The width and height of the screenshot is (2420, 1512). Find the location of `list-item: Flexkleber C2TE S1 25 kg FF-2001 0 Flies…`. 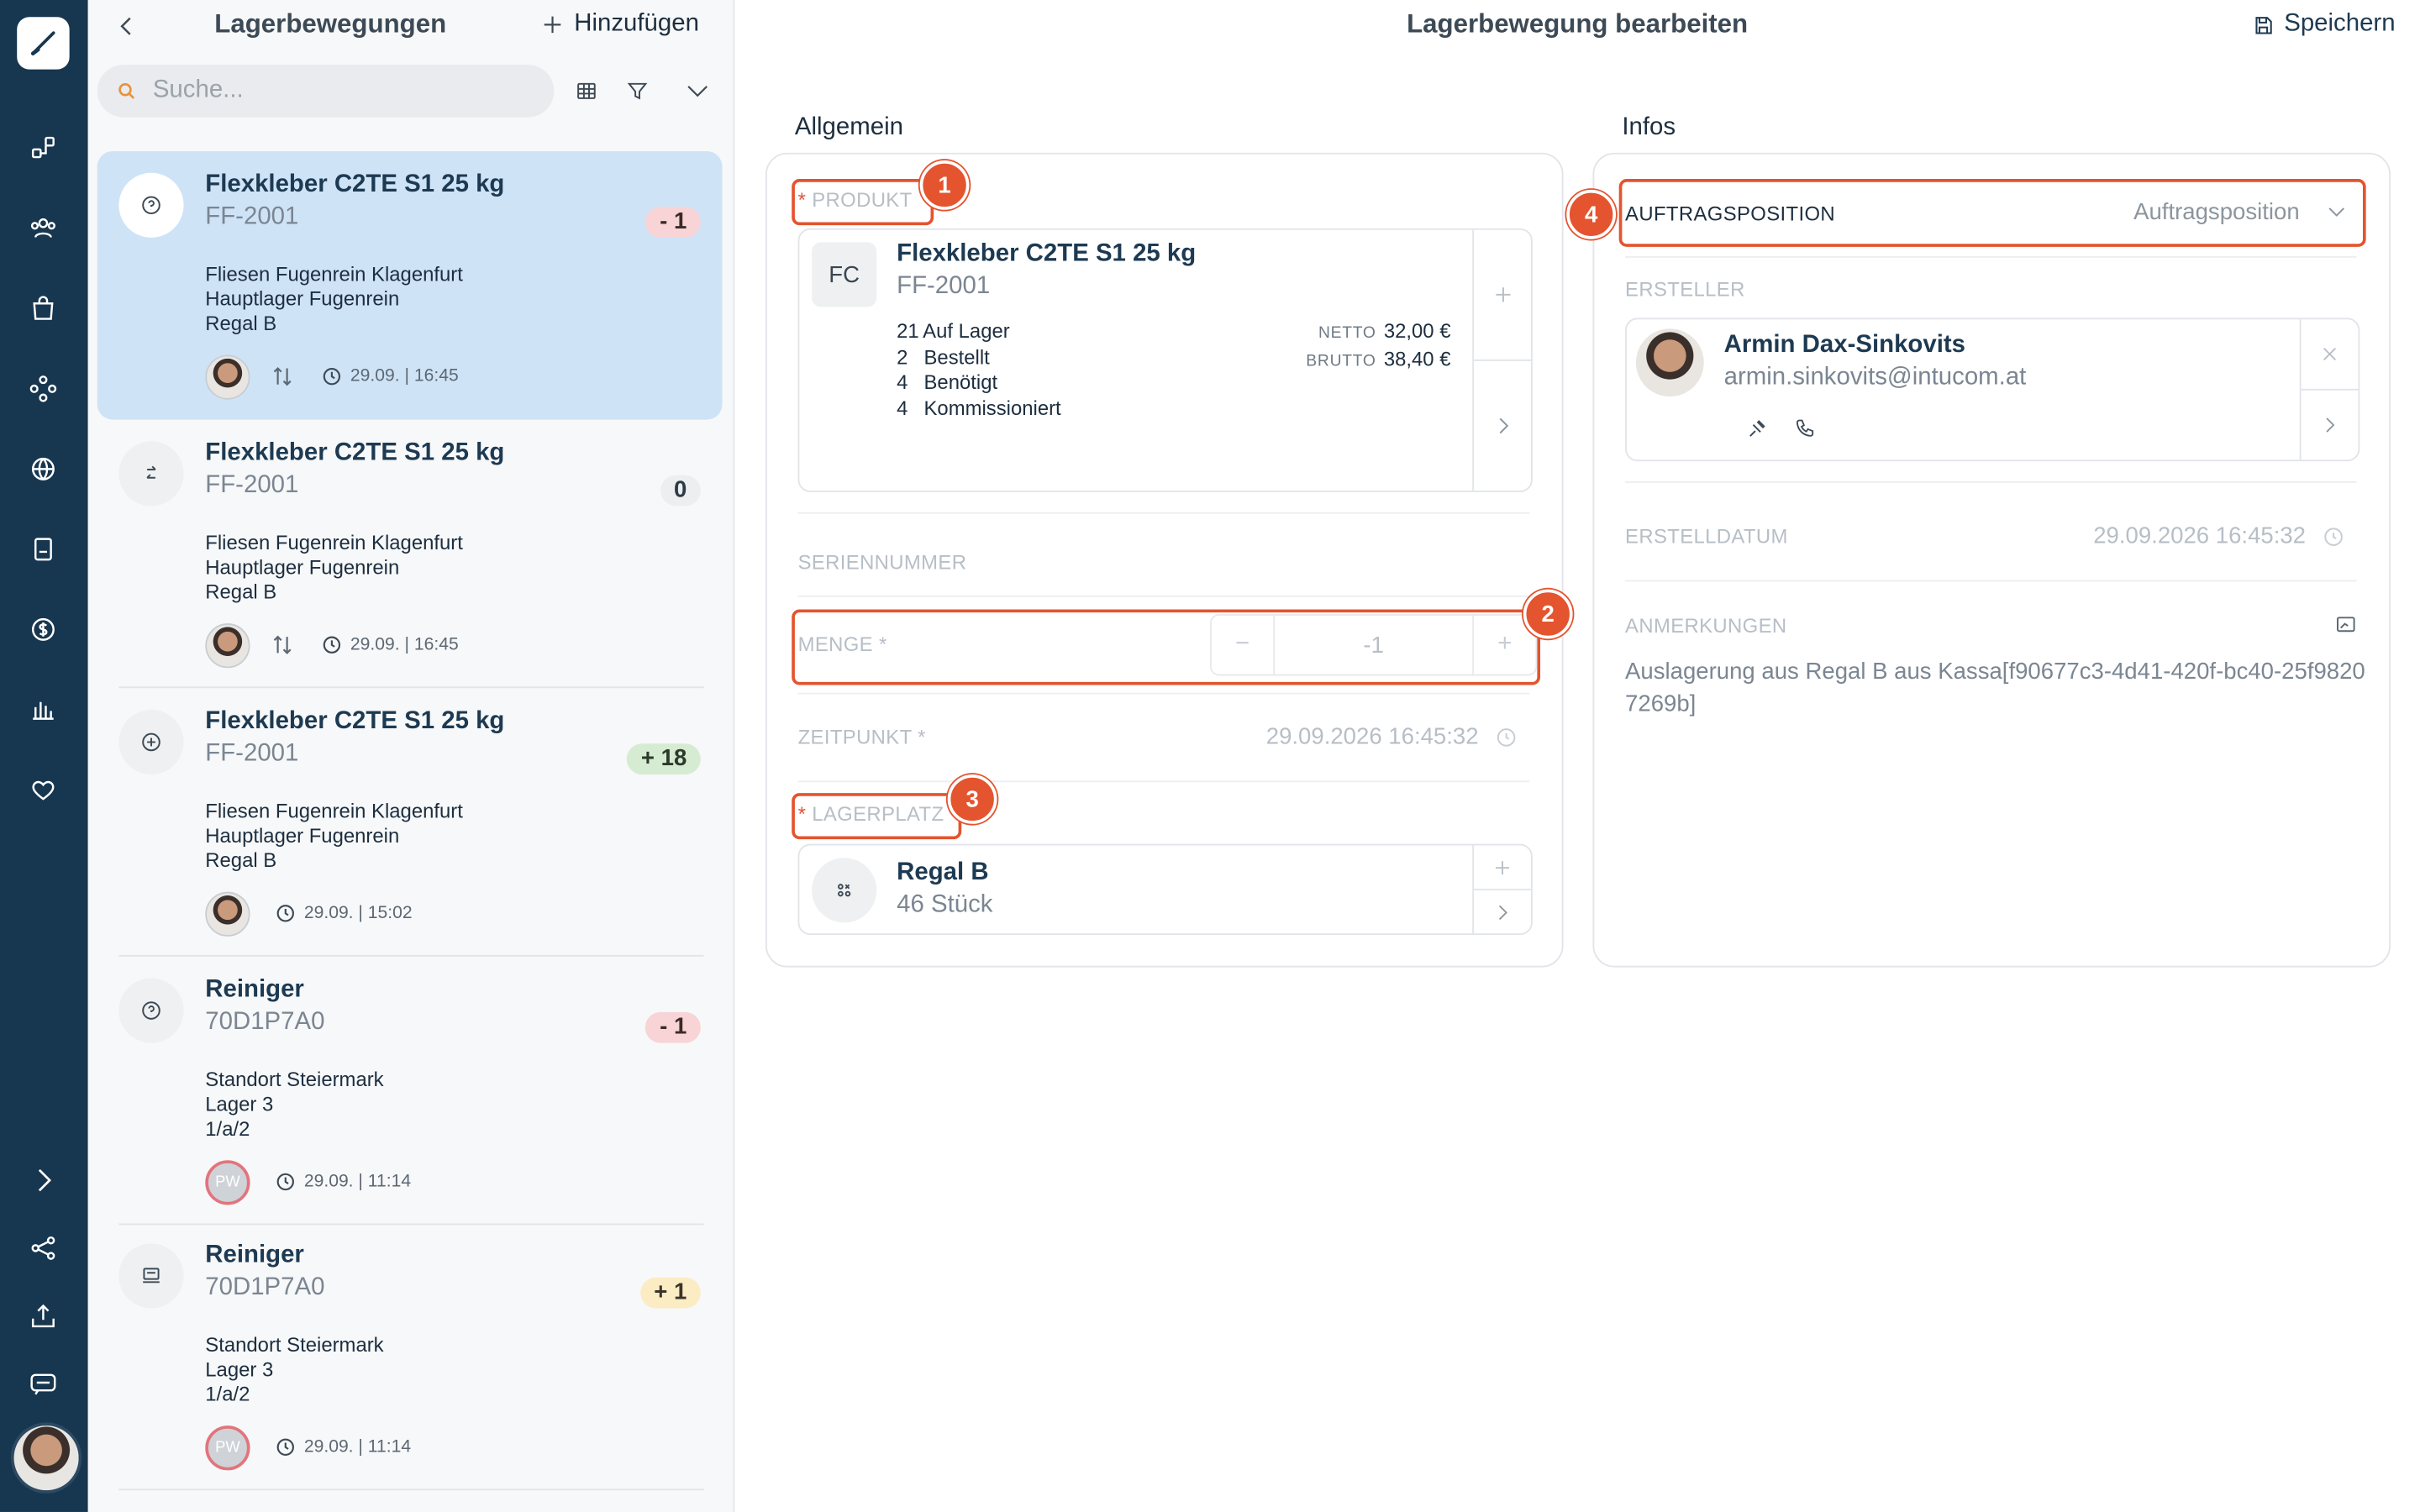

list-item: Flexkleber C2TE S1 25 kg FF-2001 0 Flies… is located at coordinates (410, 554).